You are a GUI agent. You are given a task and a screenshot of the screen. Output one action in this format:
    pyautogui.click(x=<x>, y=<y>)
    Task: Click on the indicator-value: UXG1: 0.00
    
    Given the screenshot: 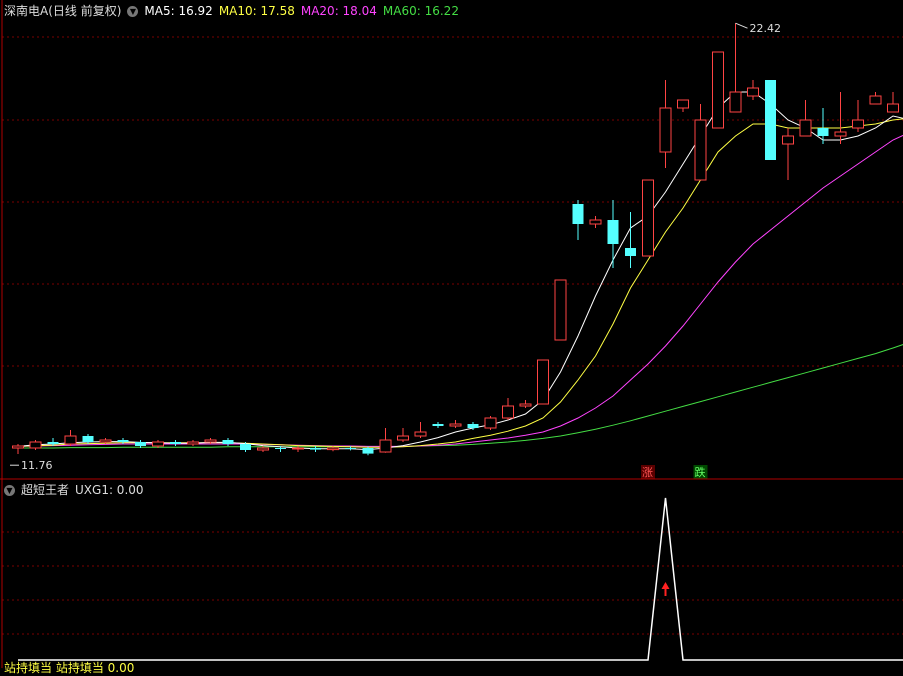 What is the action you would take?
    pyautogui.click(x=109, y=490)
    